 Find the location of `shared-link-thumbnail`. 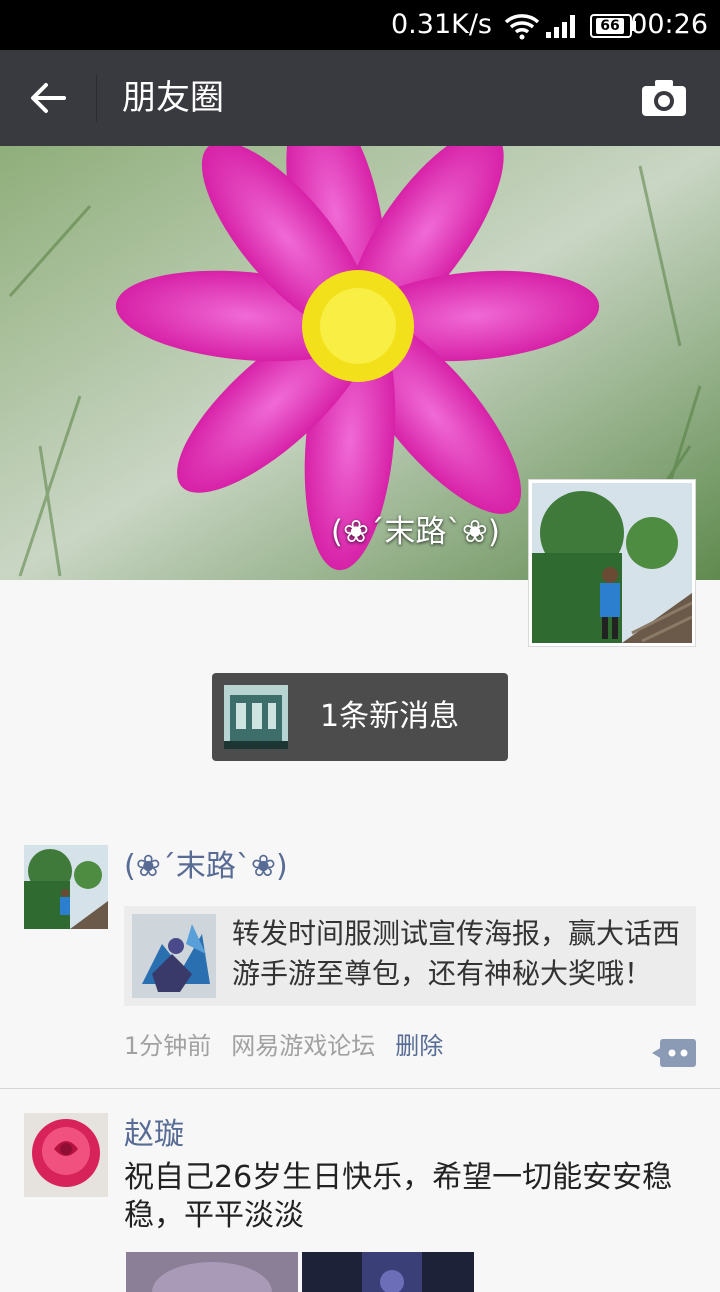

shared-link-thumbnail is located at coordinates (174, 956).